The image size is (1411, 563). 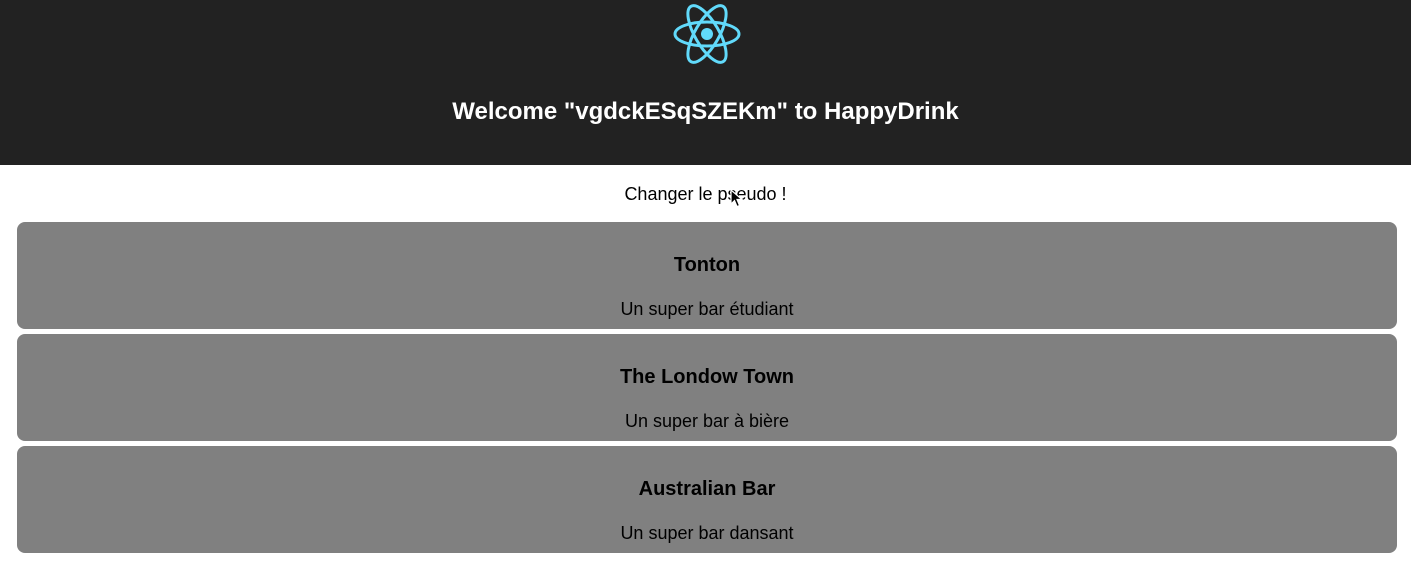 I want to click on bar-description: Un super bar étudiant, so click(x=707, y=309).